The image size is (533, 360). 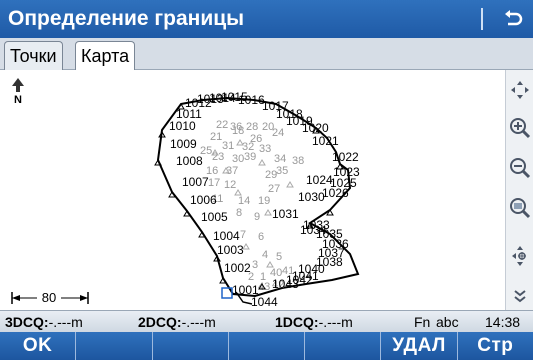 I want to click on q1-value: -.---m, so click(x=335, y=322).